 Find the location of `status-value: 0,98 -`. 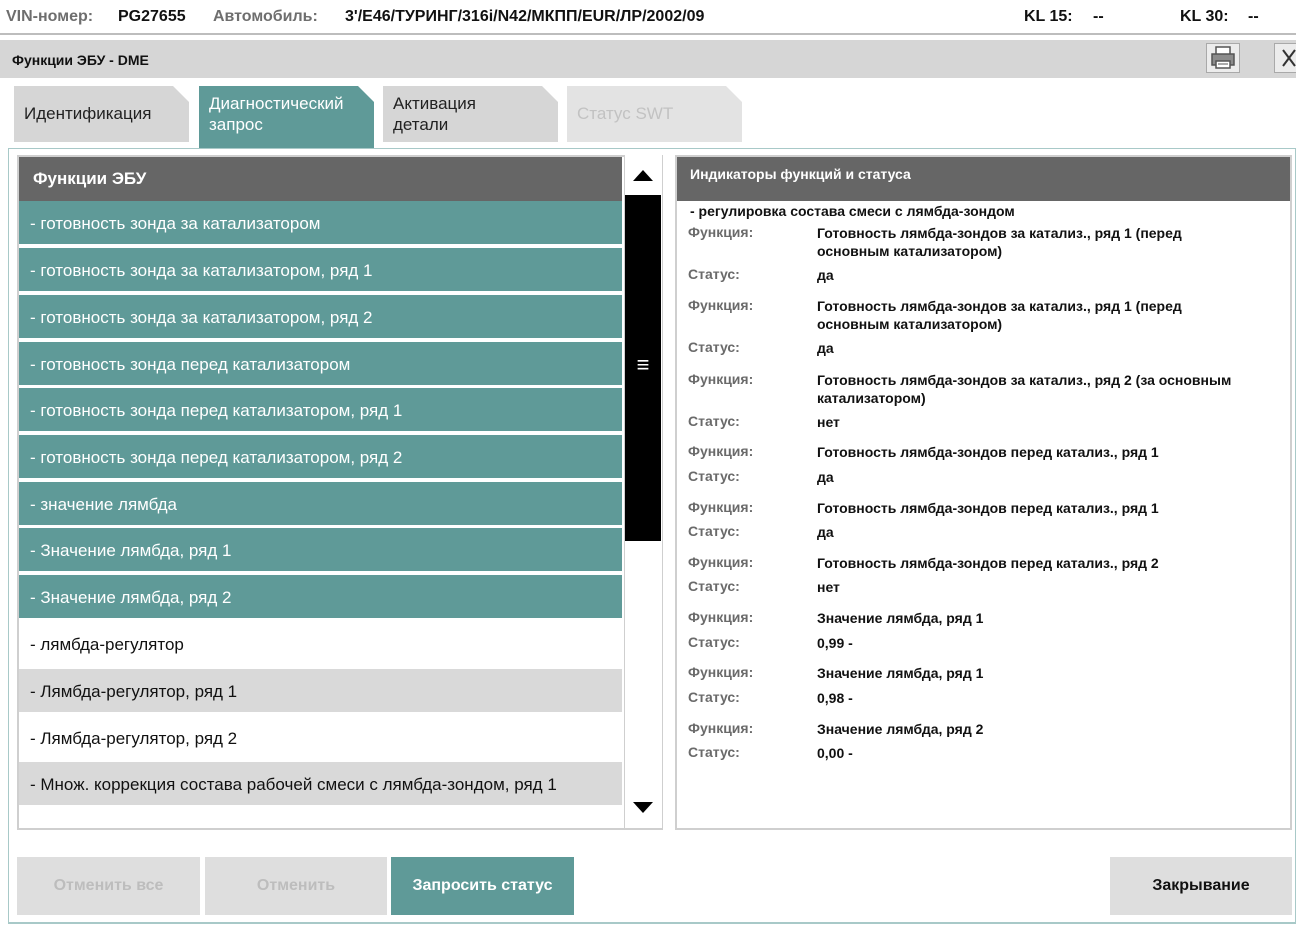

status-value: 0,98 - is located at coordinates (835, 698).